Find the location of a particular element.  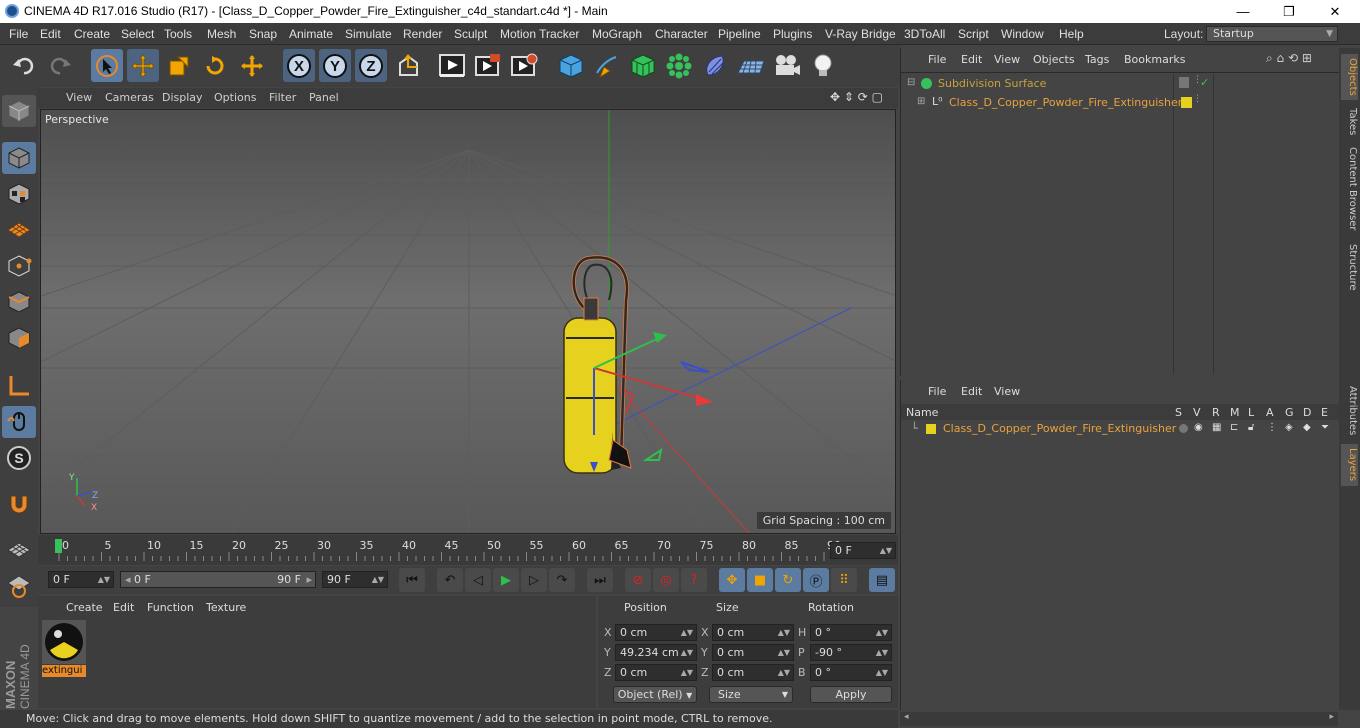

size-x-field: 0 cm ▲▼ is located at coordinates (753, 632).